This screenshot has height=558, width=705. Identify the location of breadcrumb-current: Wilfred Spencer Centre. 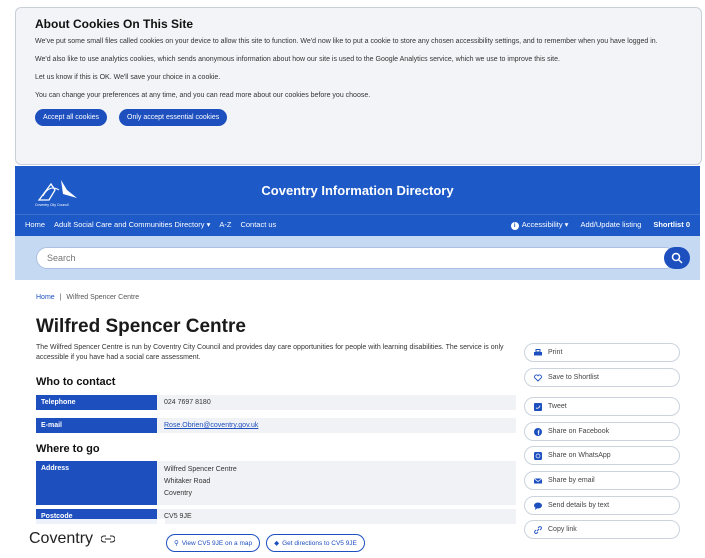
(103, 297).